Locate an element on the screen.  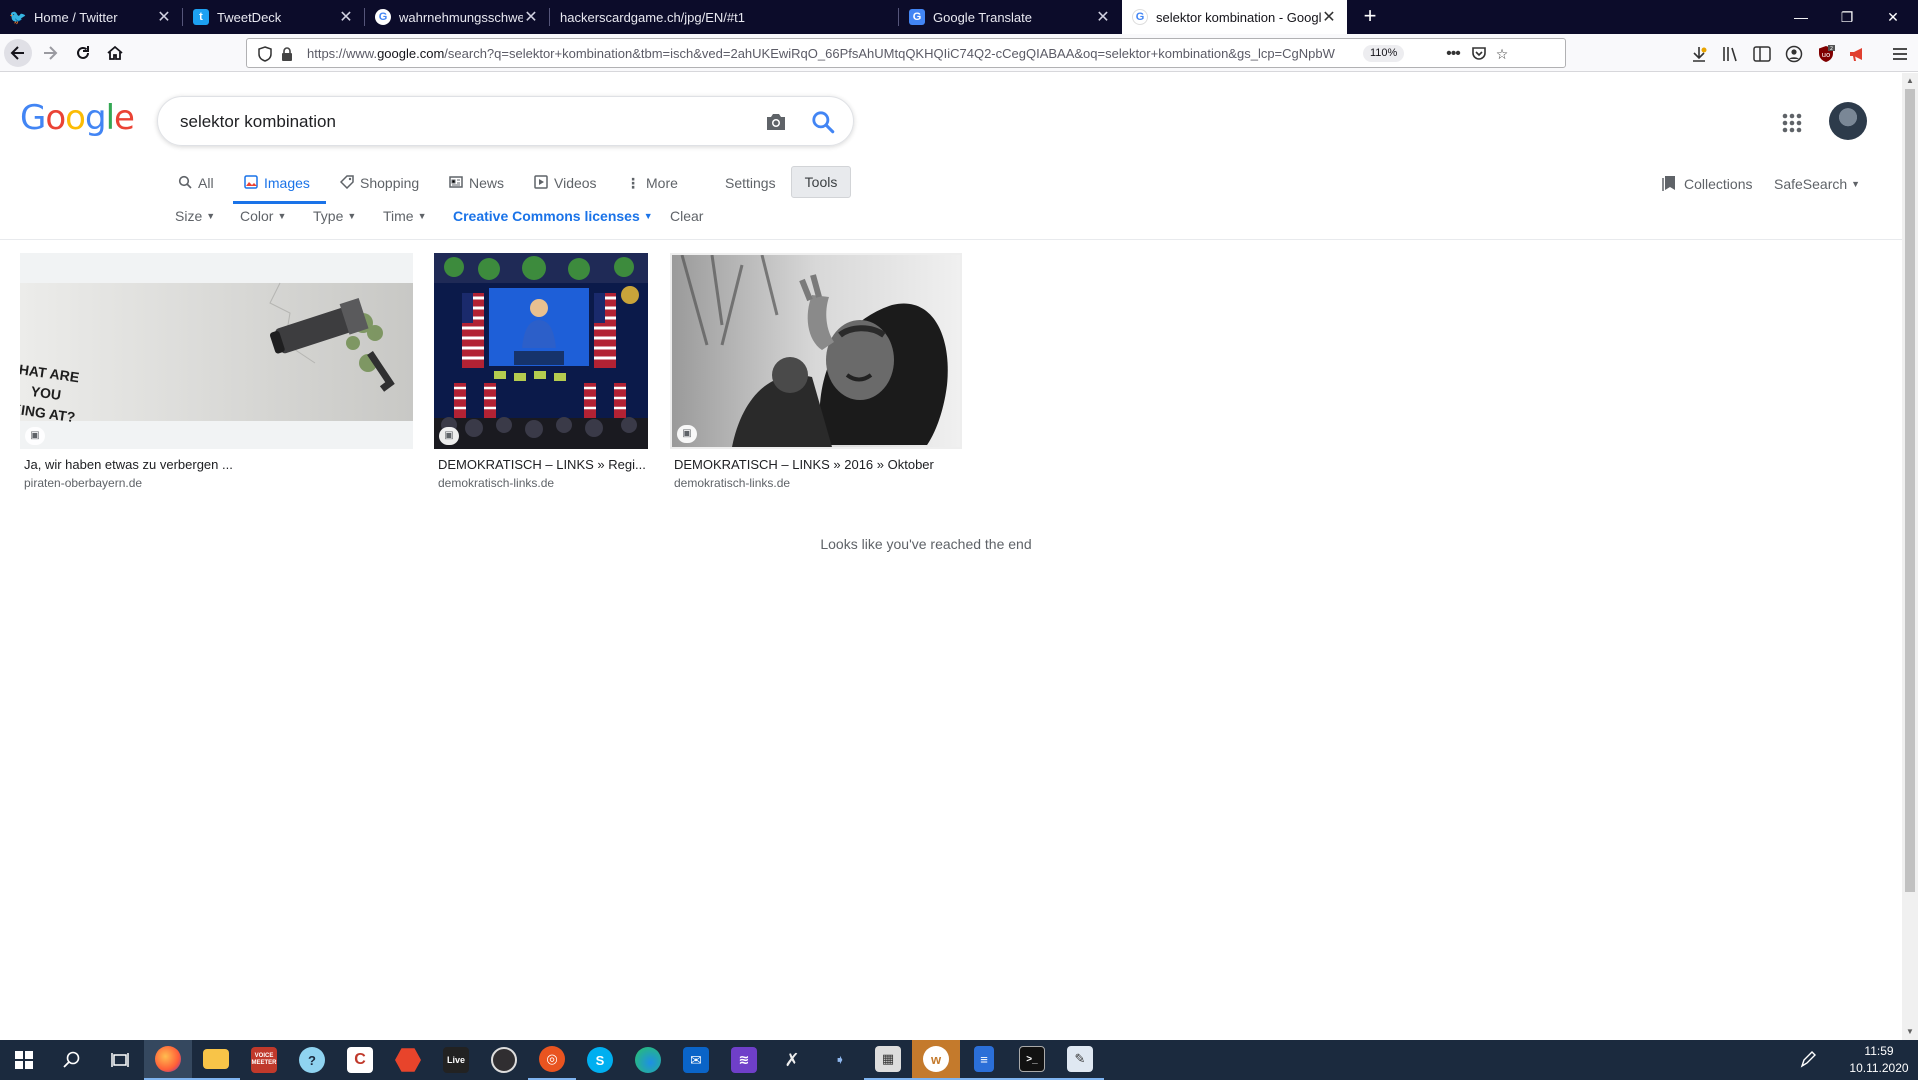
scroll-down-arrow-icon: ▼ is located at coordinates (1910, 1032).